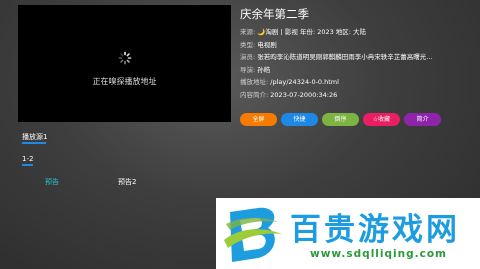 This screenshot has width=480, height=269. Describe the element at coordinates (267, 44) in the screenshot. I see `info-value: 电视剧` at that location.